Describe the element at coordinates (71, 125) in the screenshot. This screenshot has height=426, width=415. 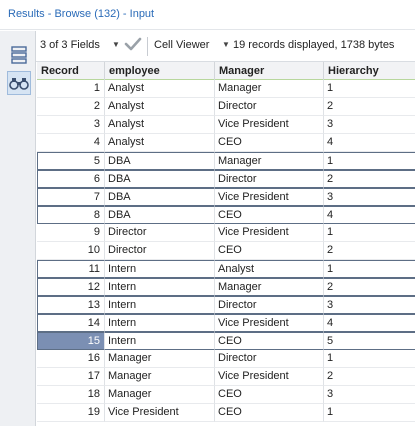
I see `record-cell: 3` at that location.